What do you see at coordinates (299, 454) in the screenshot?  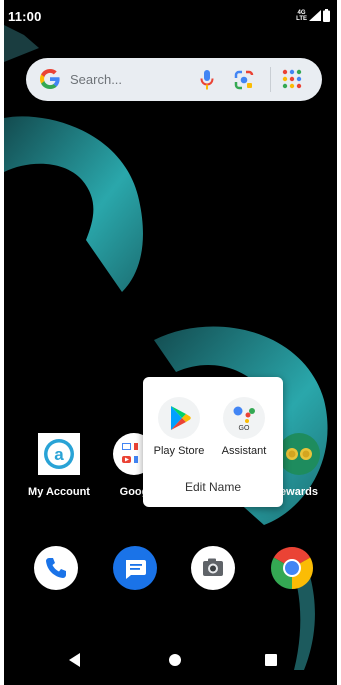 I see `rewards-icon` at bounding box center [299, 454].